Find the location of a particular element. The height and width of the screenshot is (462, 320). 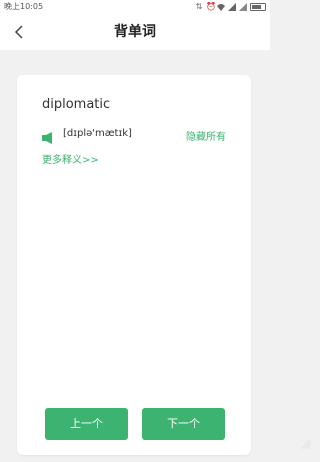

nav-bar: 背单词 is located at coordinates (135, 32).